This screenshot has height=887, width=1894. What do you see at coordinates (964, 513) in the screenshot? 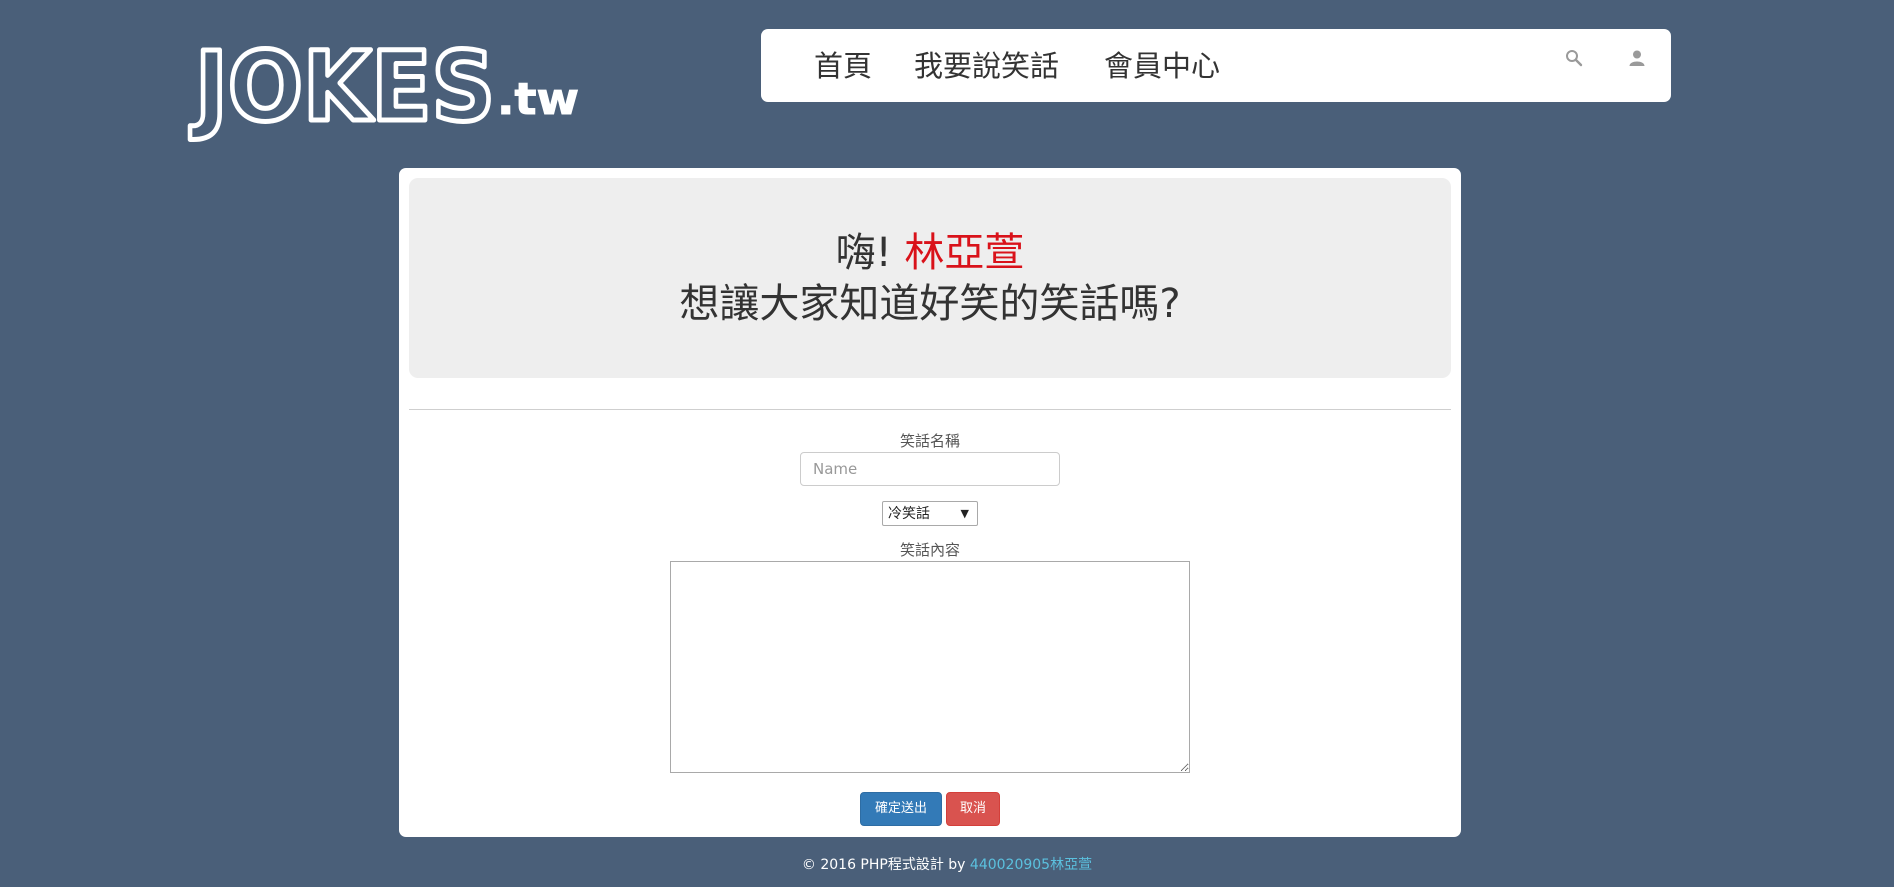
I see `chevron-down-icon: ▼` at bounding box center [964, 513].